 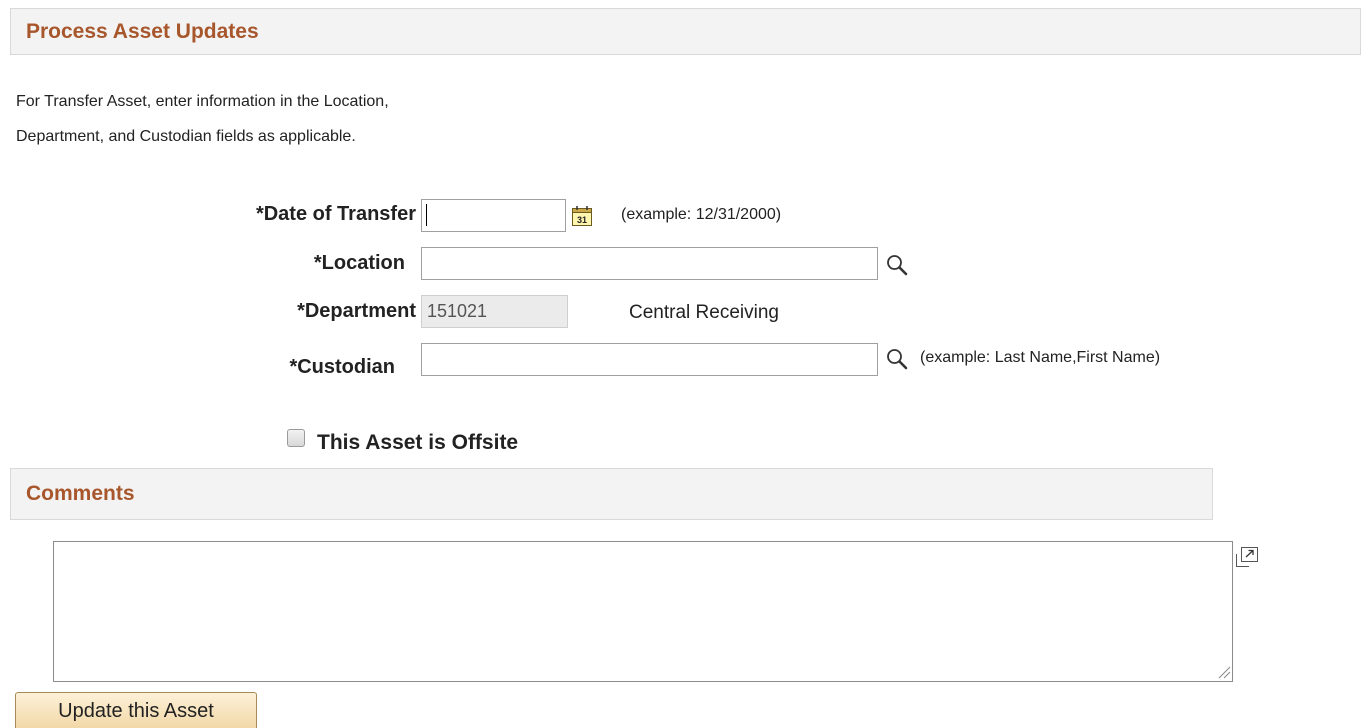 What do you see at coordinates (335, 214) in the screenshot?
I see `date-of-transfer-label: *Date of Transfer` at bounding box center [335, 214].